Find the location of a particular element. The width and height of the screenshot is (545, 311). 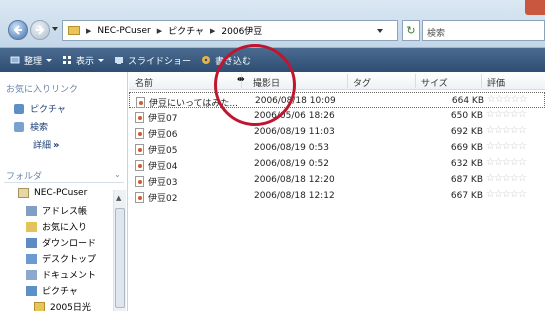

breadcrumb-item: ピクチャ is located at coordinates (186, 30).